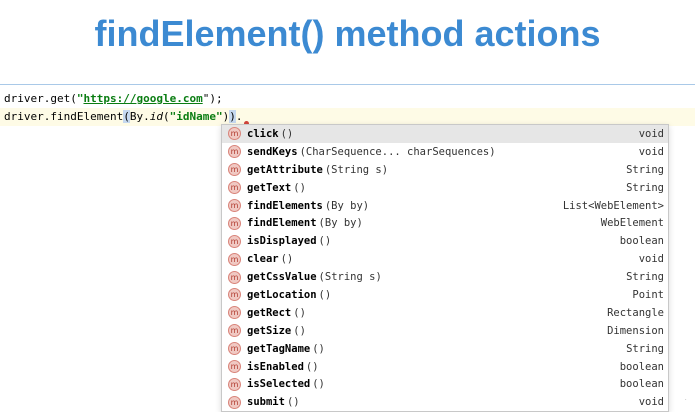 Image resolution: width=695 pixels, height=412 pixels. Describe the element at coordinates (648, 294) in the screenshot. I see `return-type: Point` at that location.